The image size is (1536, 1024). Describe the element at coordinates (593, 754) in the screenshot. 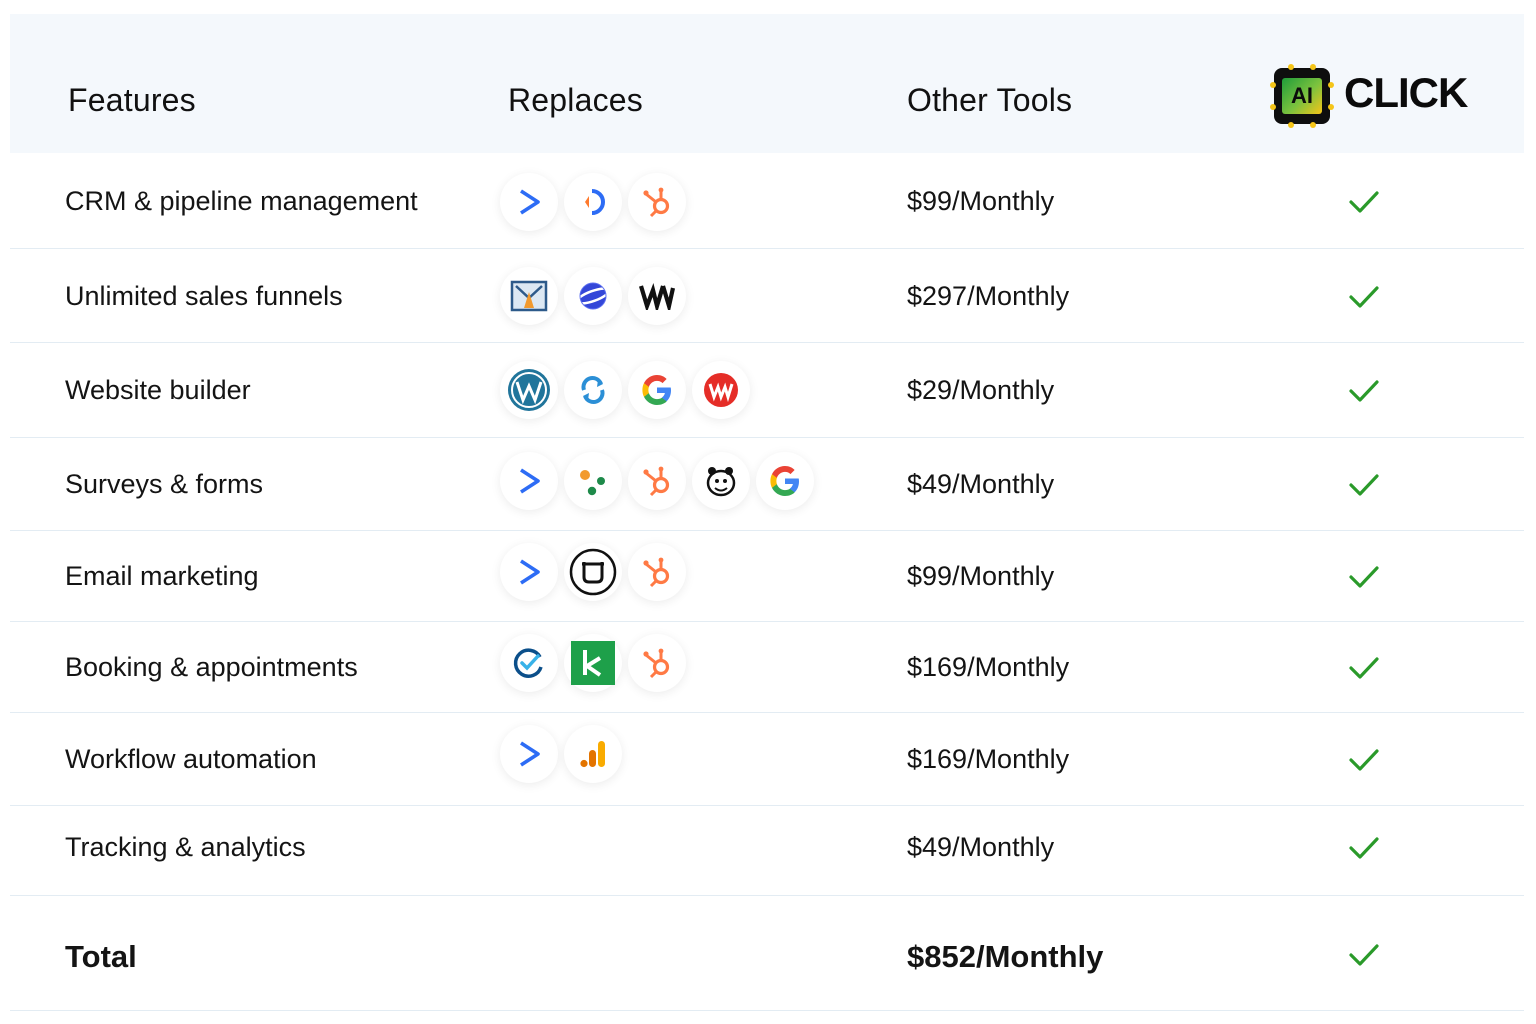

I see `analytics-icon` at that location.